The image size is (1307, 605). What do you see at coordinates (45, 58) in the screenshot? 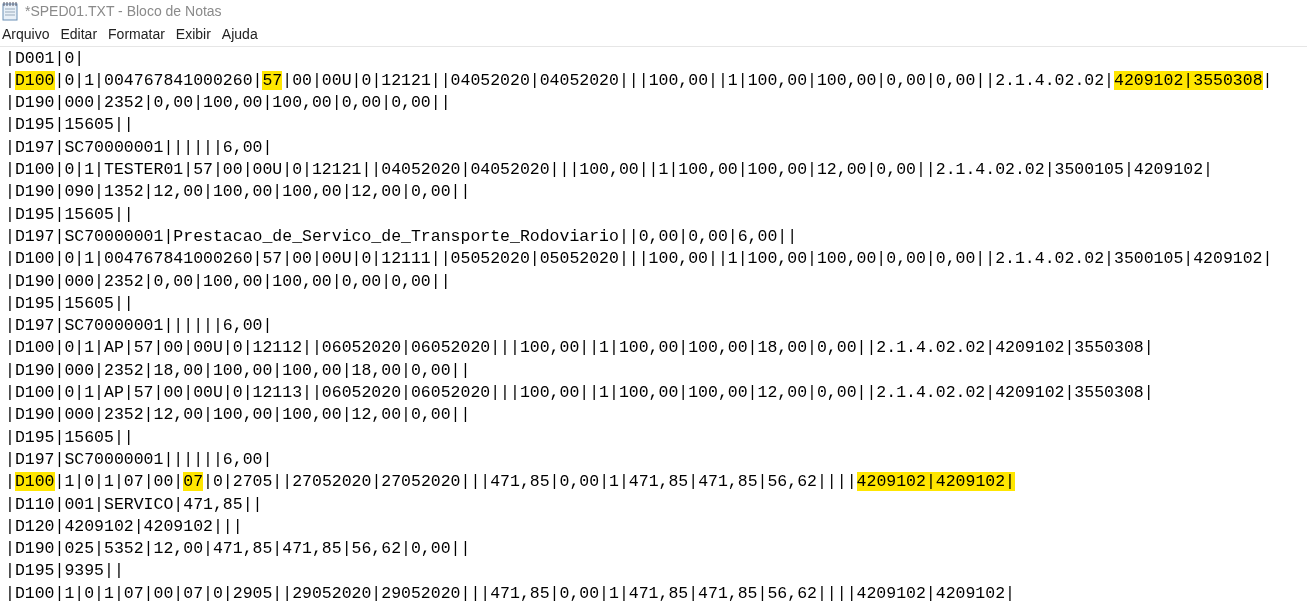
I see `text-line: |D001|0|` at bounding box center [45, 58].